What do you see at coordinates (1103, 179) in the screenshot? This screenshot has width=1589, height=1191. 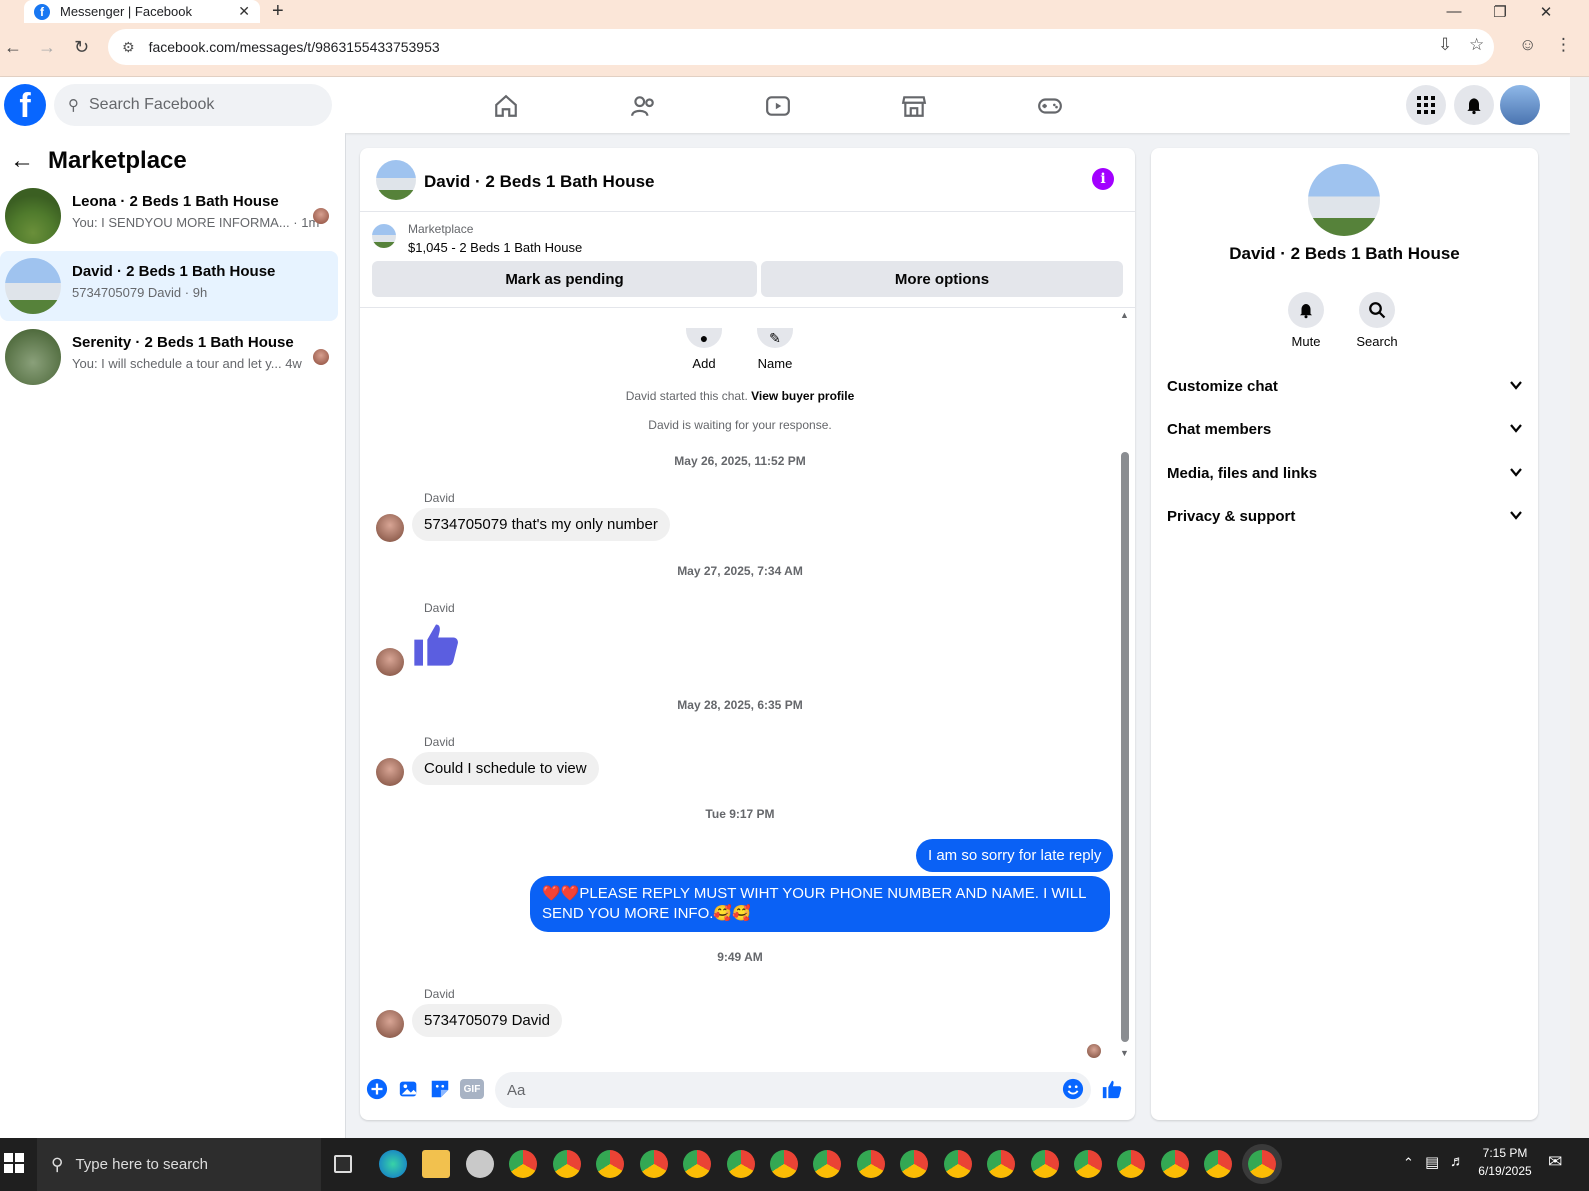 I see `info-icon: i` at bounding box center [1103, 179].